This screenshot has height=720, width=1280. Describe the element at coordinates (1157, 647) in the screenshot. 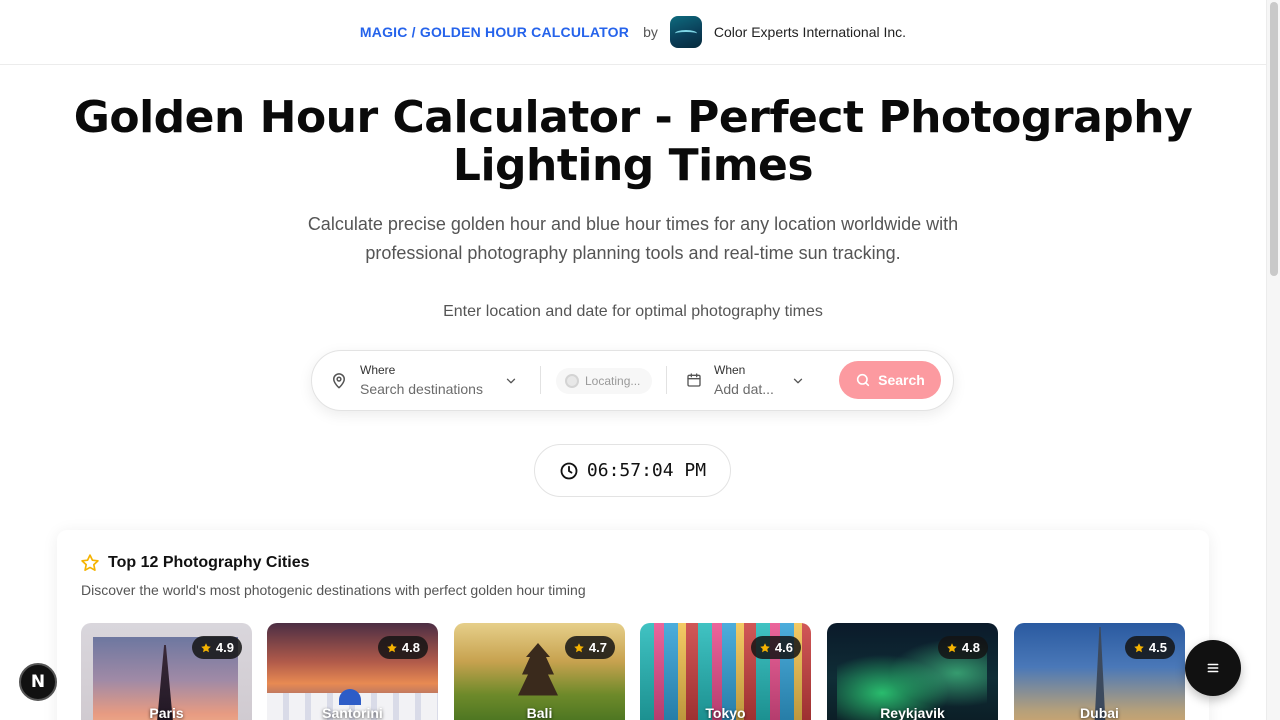

I see `rating-value: 4.5` at that location.